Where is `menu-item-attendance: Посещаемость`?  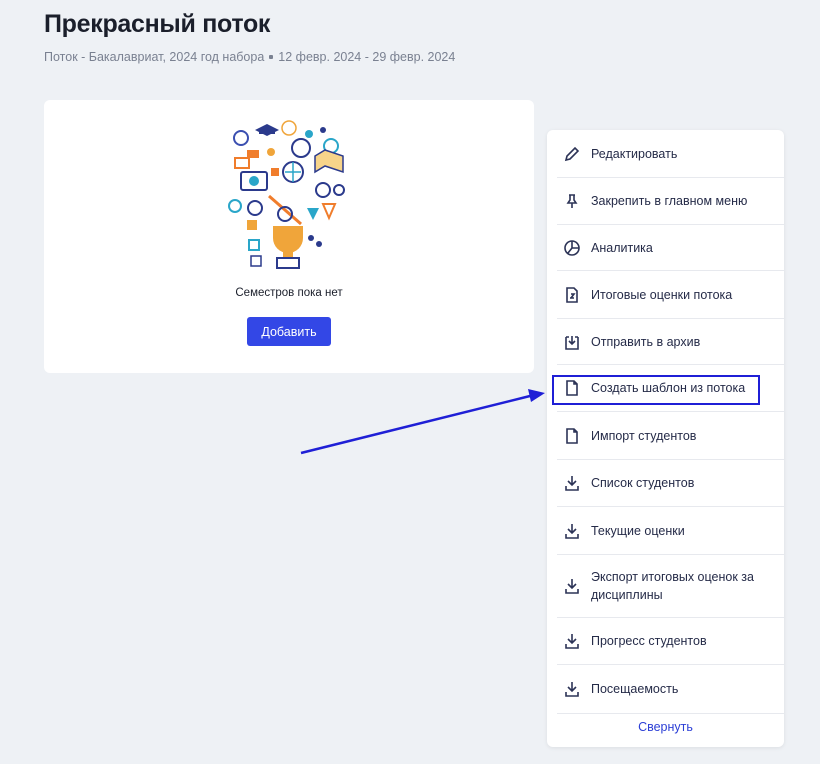
menu-item-attendance: Посещаемость is located at coordinates (670, 689).